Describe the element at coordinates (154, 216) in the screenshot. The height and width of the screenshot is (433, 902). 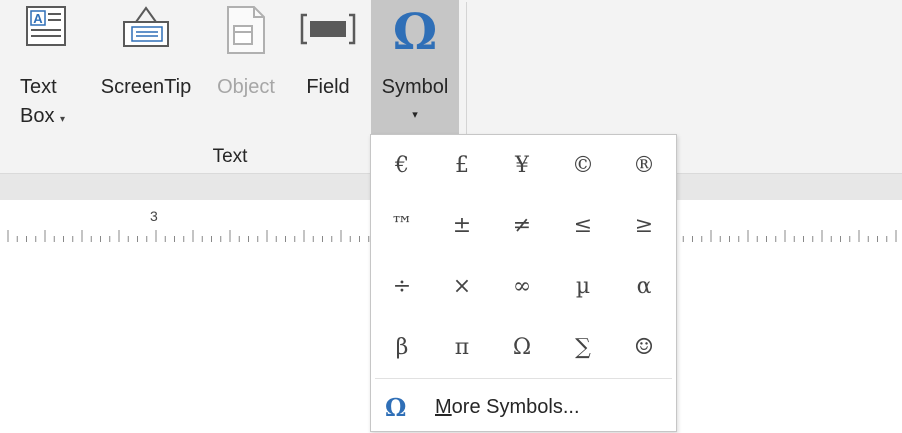
I see `ruler-marker-label: 3` at that location.